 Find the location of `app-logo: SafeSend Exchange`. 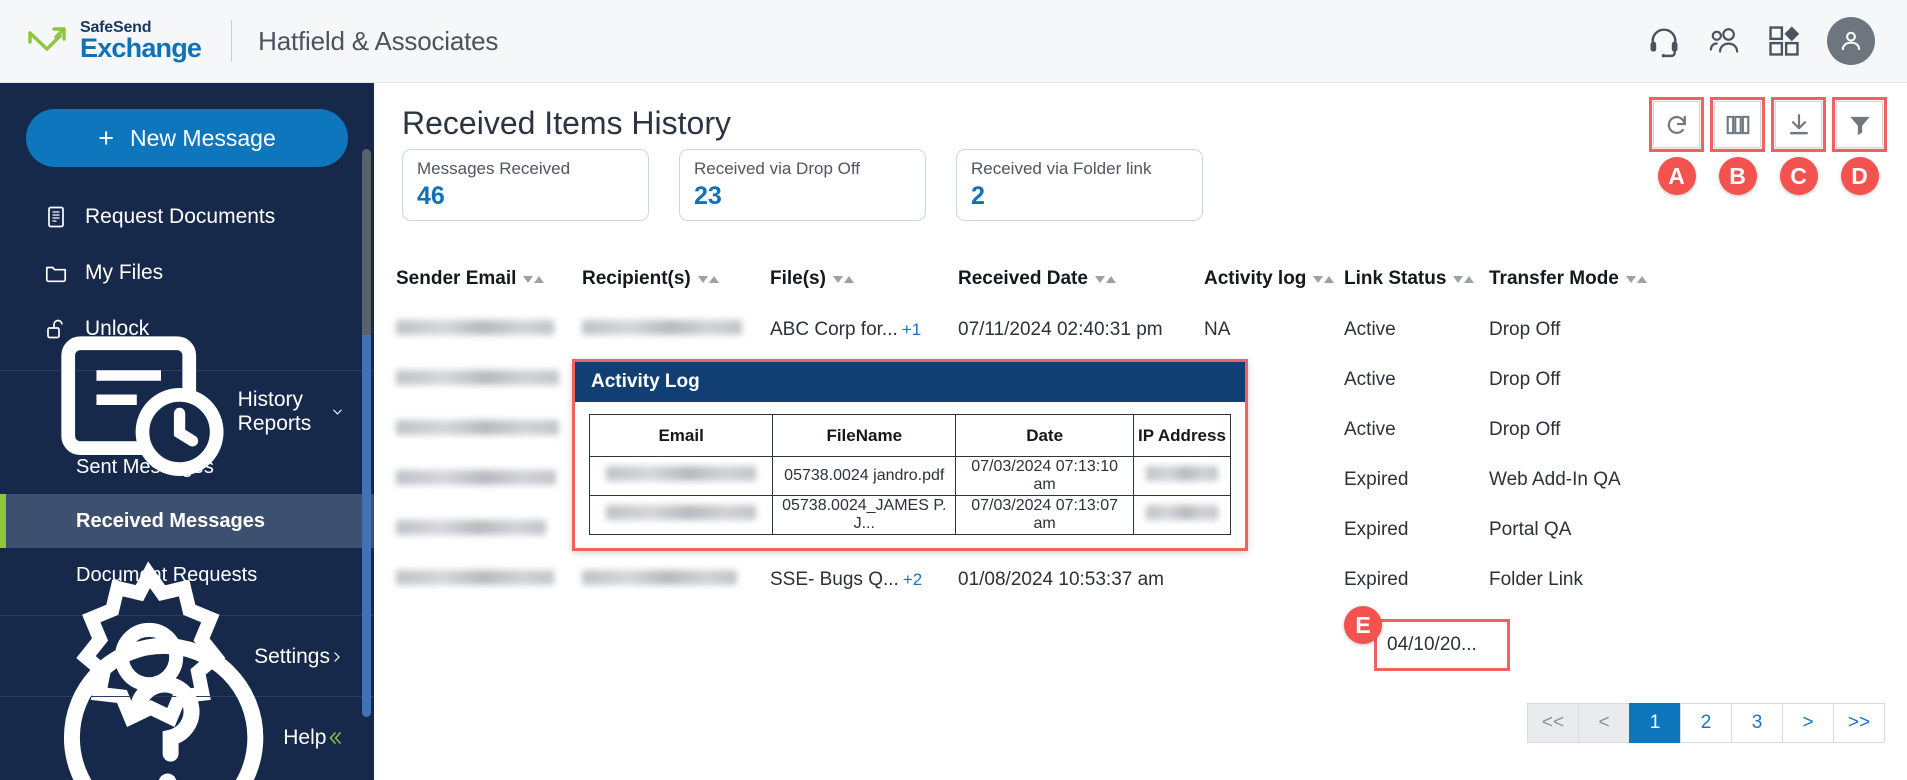

app-logo: SafeSend Exchange is located at coordinates (114, 41).